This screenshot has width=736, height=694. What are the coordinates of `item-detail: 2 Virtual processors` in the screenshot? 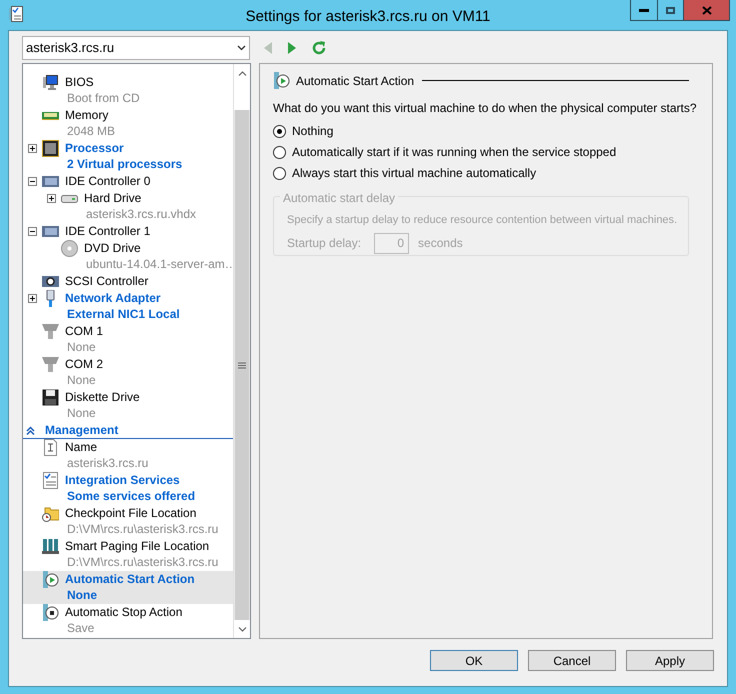 It's located at (124, 164).